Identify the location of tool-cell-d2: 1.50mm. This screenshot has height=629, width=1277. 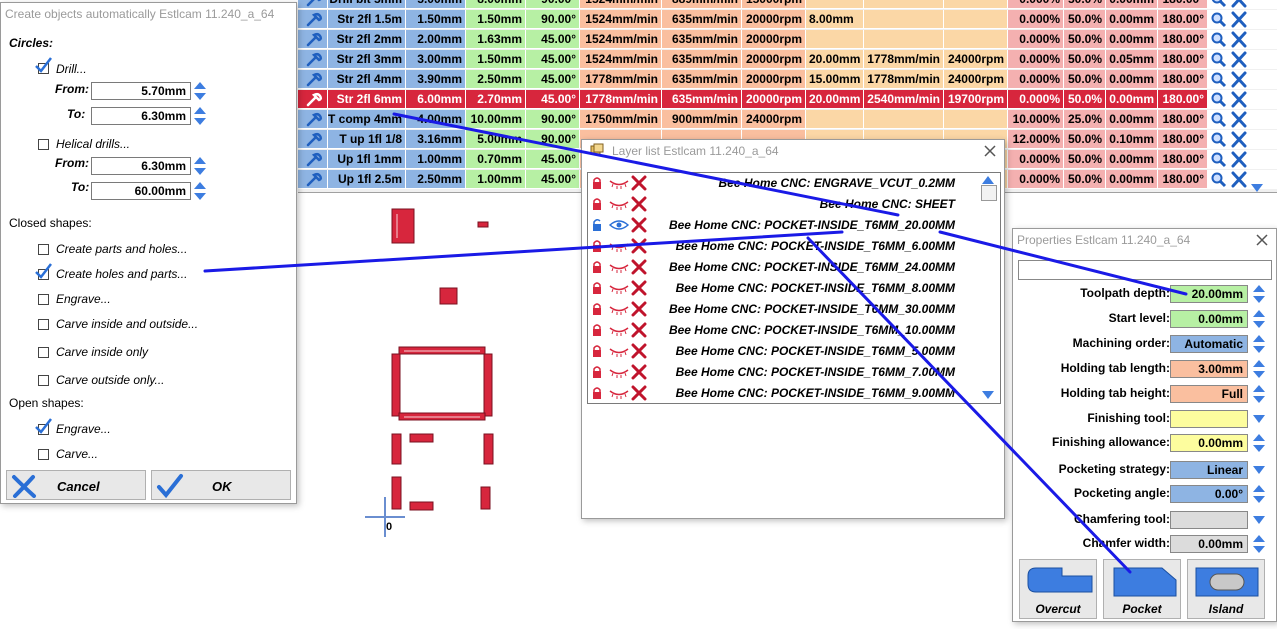
(496, 19).